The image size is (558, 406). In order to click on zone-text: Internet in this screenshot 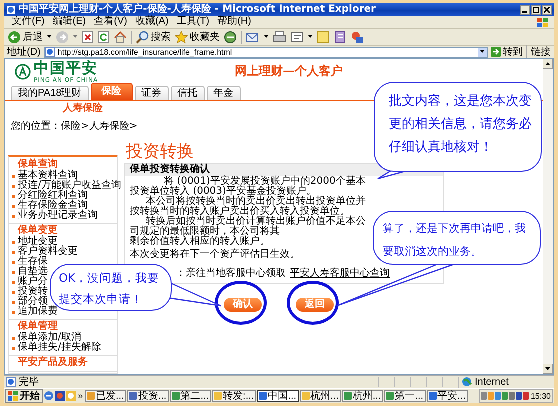, I will do `click(492, 382)`.